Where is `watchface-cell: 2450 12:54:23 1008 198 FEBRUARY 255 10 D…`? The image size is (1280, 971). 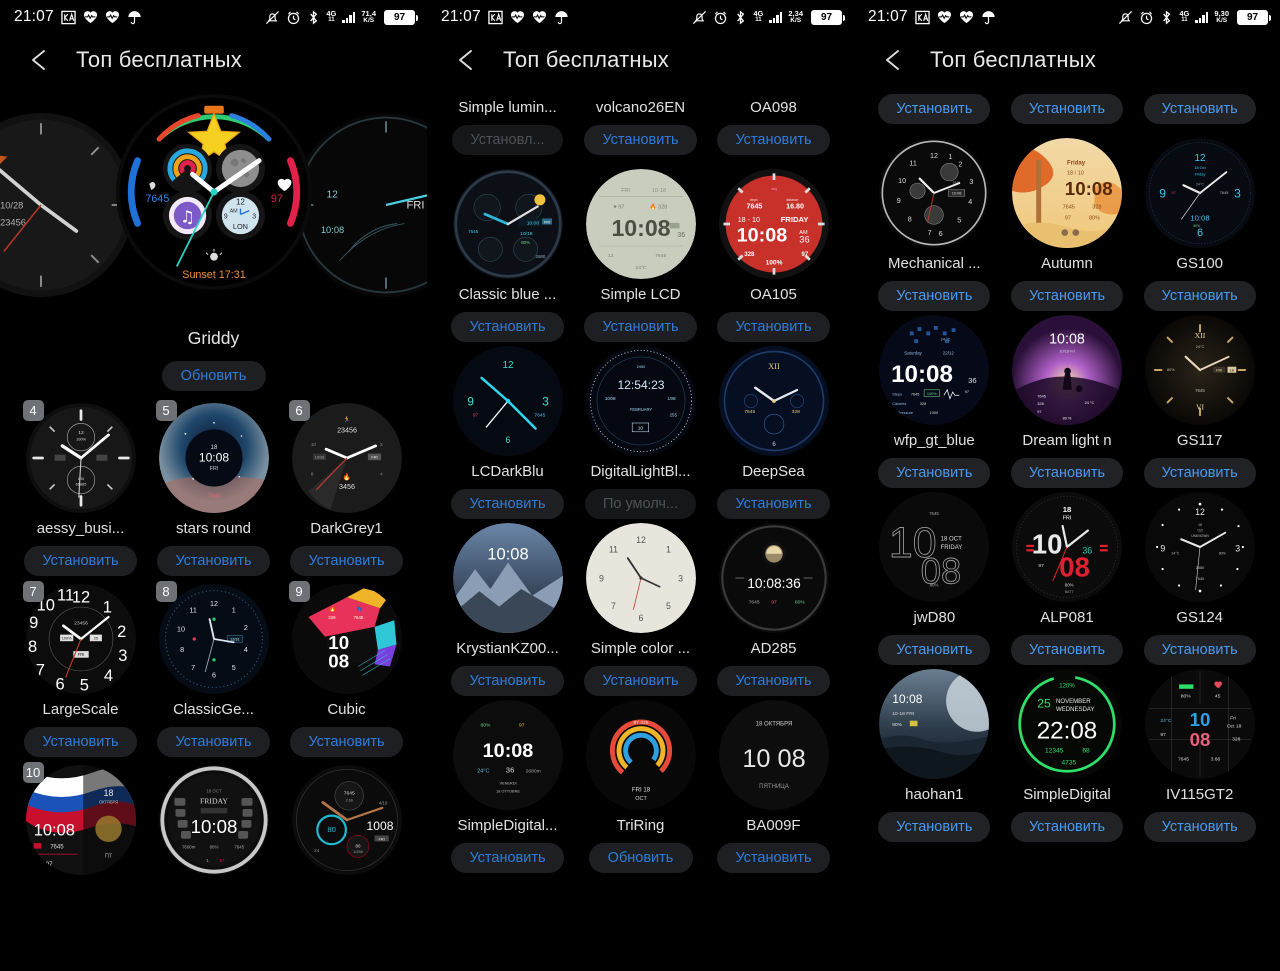
watchface-cell: 2450 12:54:23 1008 198 FEBRUARY 255 10 D… is located at coordinates (640, 432).